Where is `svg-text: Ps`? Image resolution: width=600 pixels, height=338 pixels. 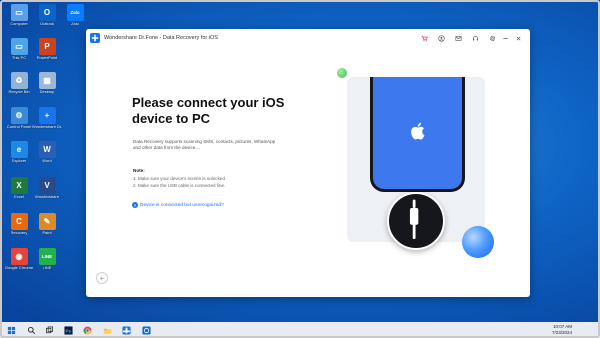
svg-text: Ps is located at coordinates (68, 330).